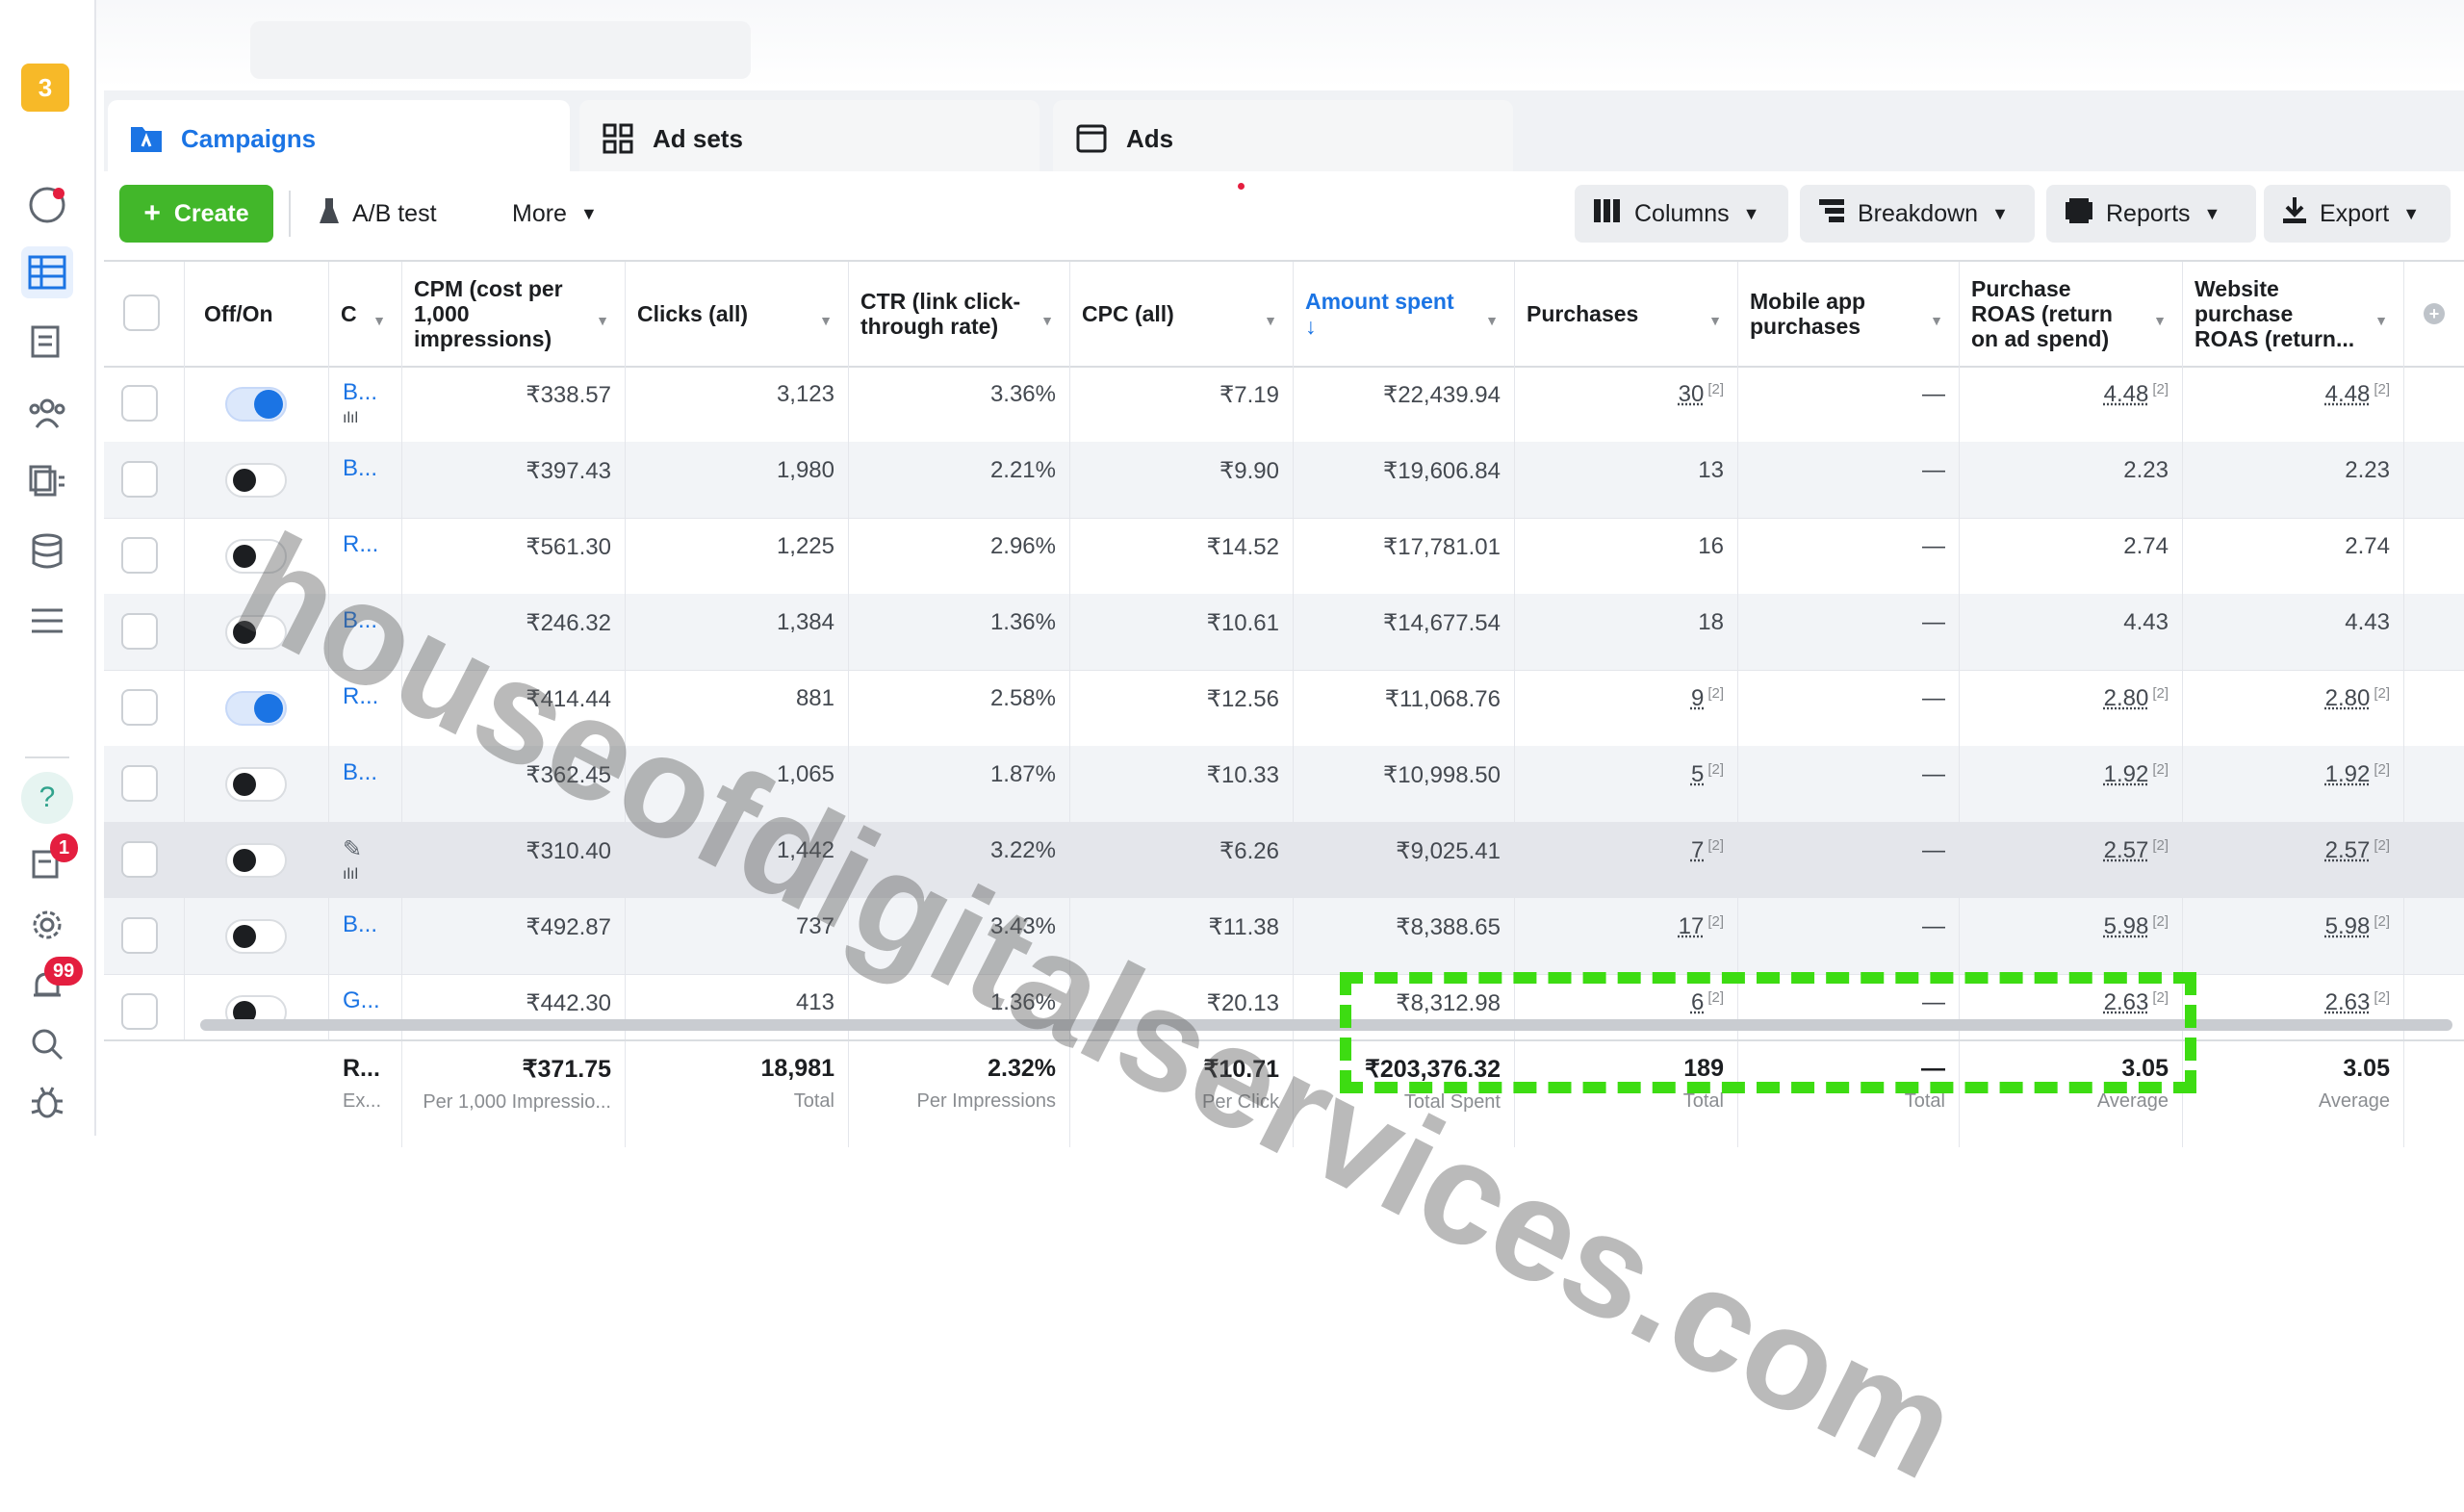 This screenshot has width=2464, height=1512. Describe the element at coordinates (47, 205) in the screenshot. I see `profile-icon` at that location.